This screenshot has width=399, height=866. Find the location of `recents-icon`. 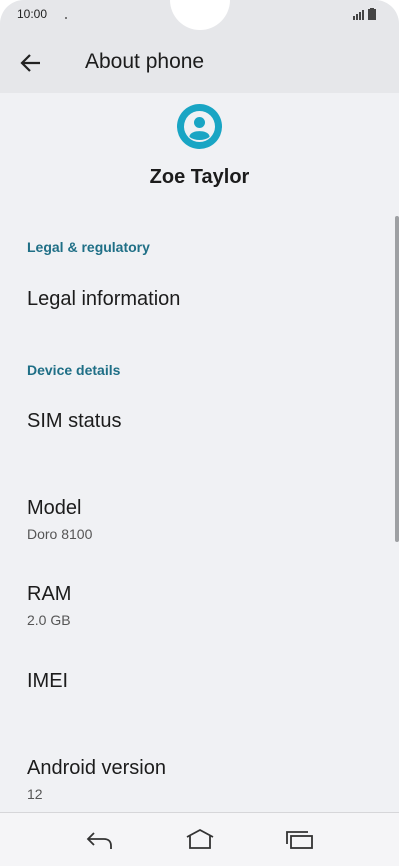

recents-icon is located at coordinates (300, 840).